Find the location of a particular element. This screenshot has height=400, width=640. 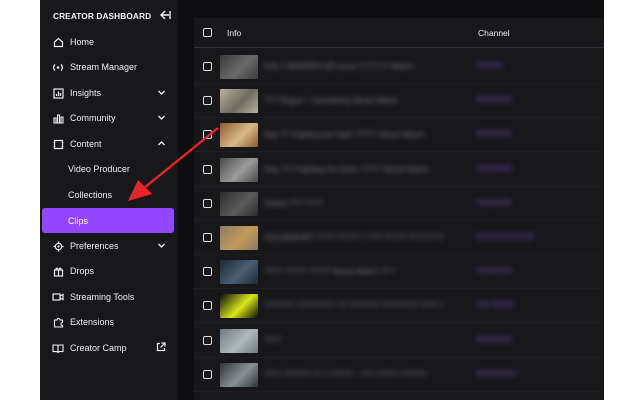

sidebar-item-community: Community is located at coordinates (108, 118).